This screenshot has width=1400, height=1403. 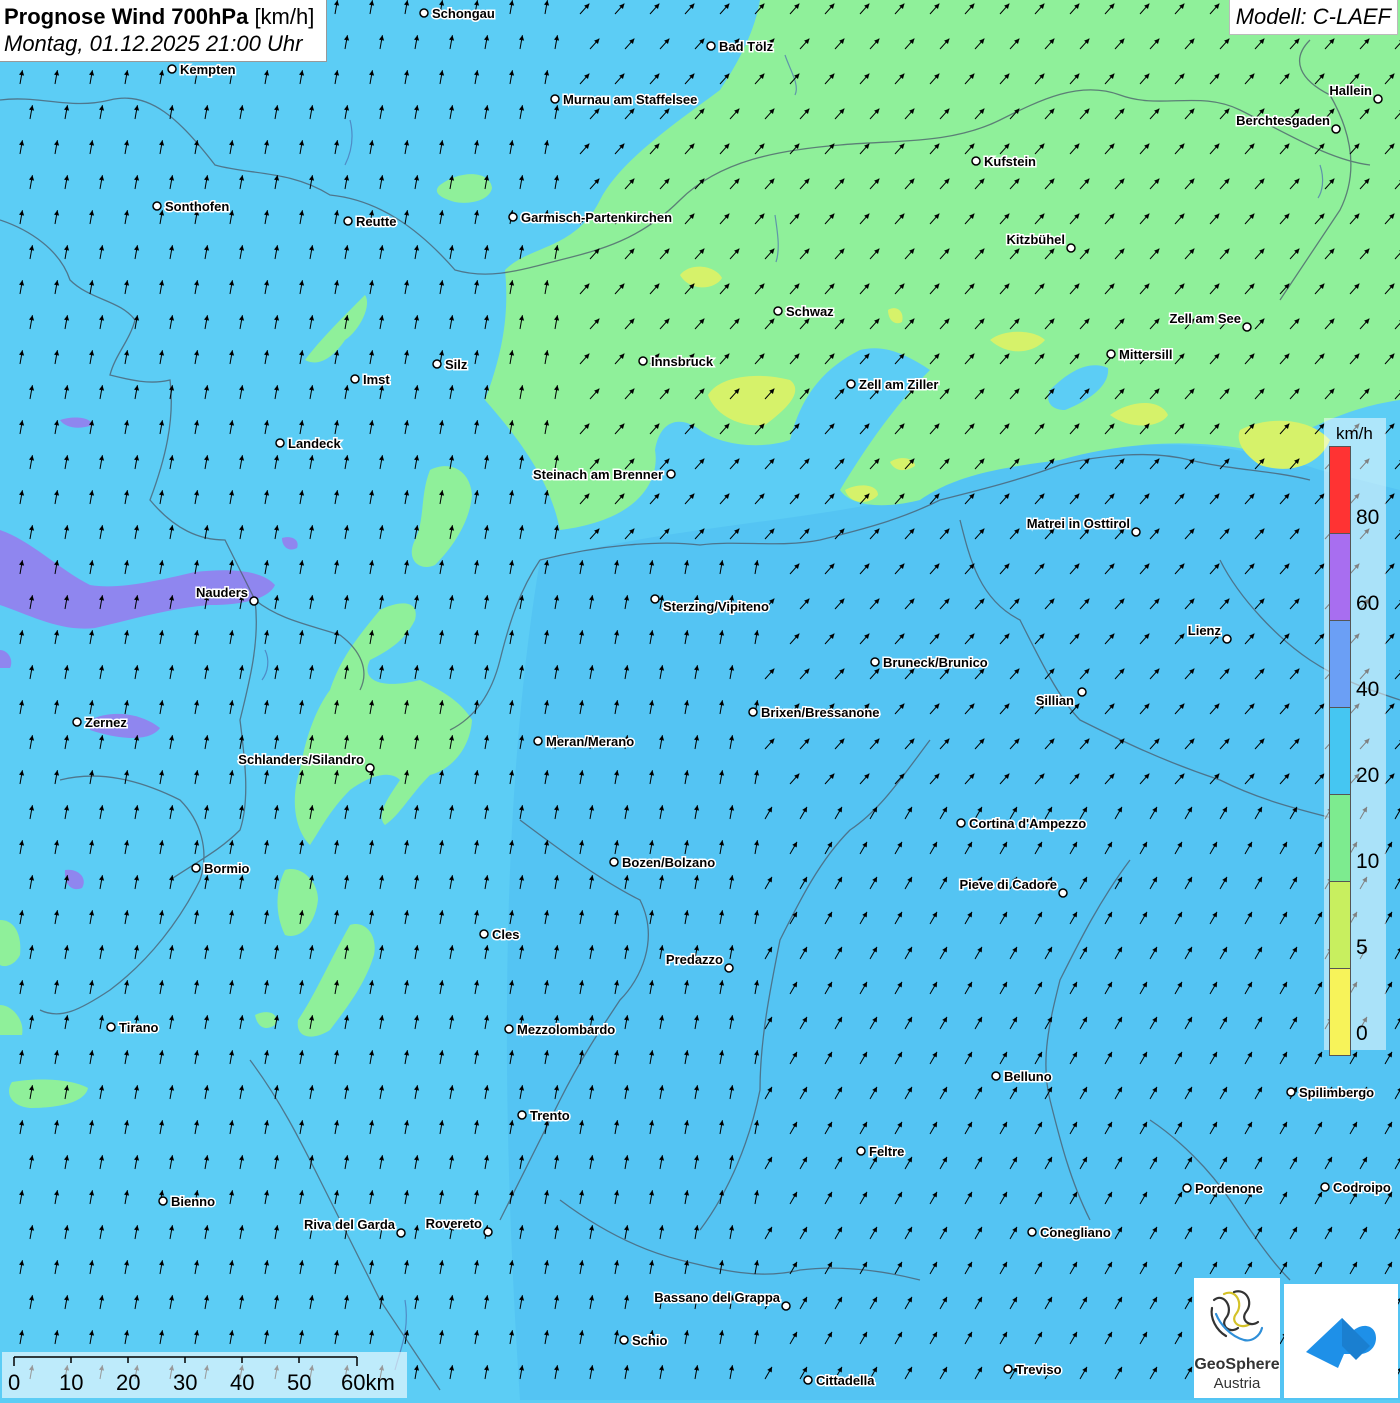 What do you see at coordinates (596, 217) in the screenshot?
I see `city-label: Garmisch-Partenkirchen` at bounding box center [596, 217].